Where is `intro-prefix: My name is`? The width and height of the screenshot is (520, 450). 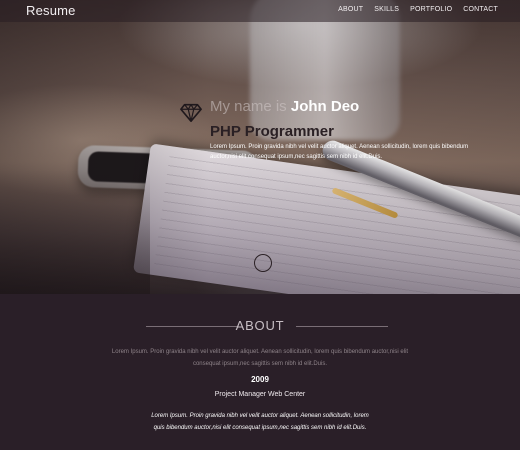 intro-prefix: My name is is located at coordinates (250, 106).